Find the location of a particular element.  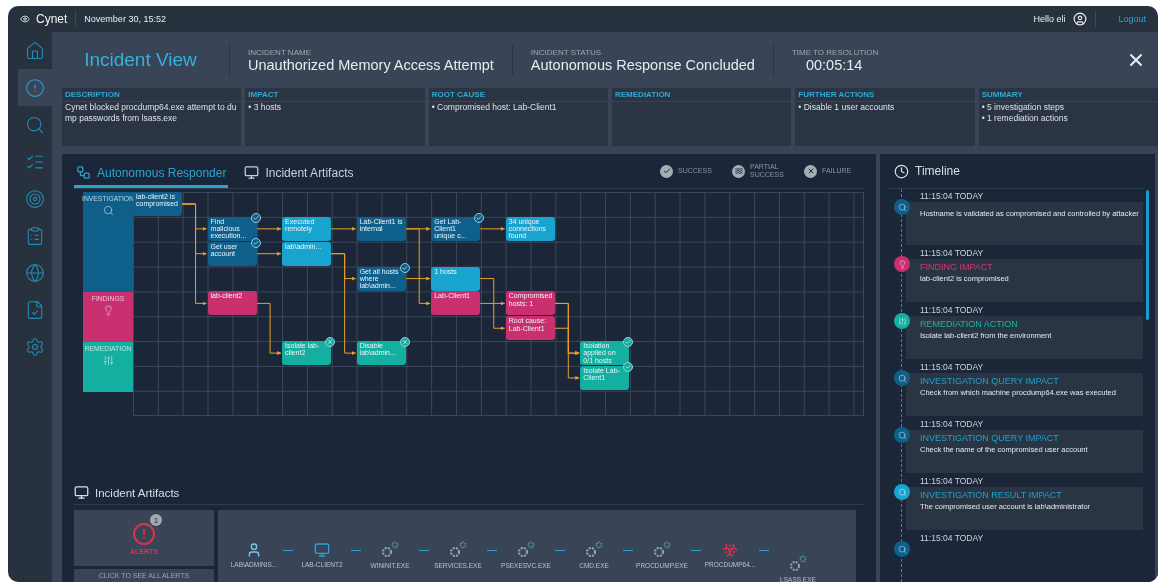

home-icon is located at coordinates (35, 50).